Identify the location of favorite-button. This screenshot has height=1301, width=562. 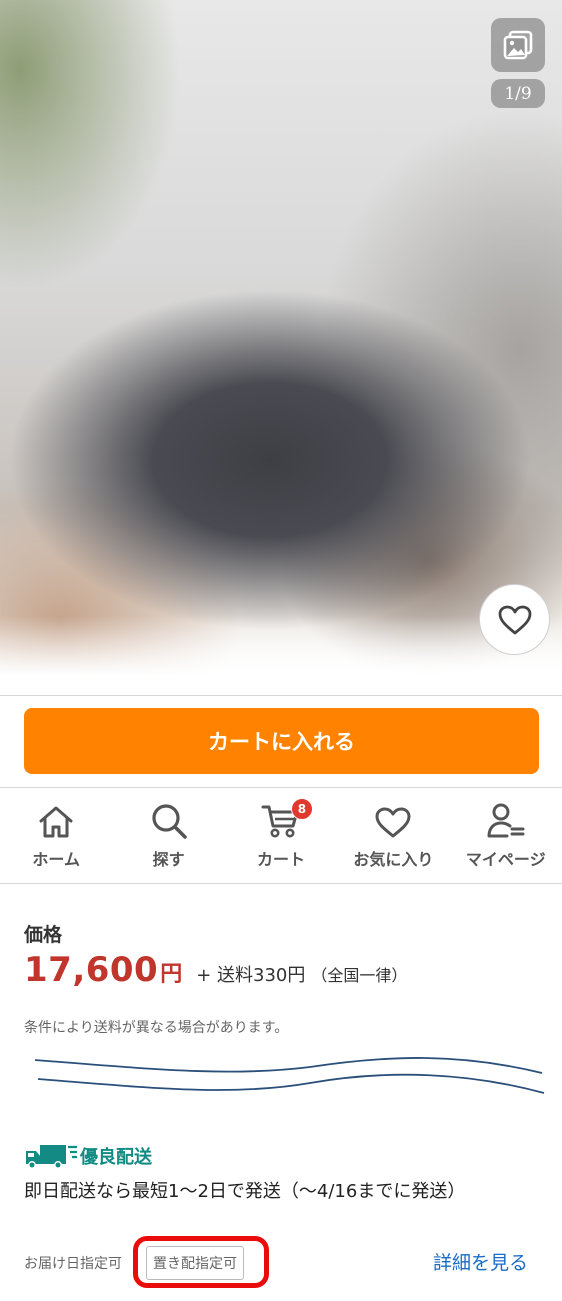
(514, 619).